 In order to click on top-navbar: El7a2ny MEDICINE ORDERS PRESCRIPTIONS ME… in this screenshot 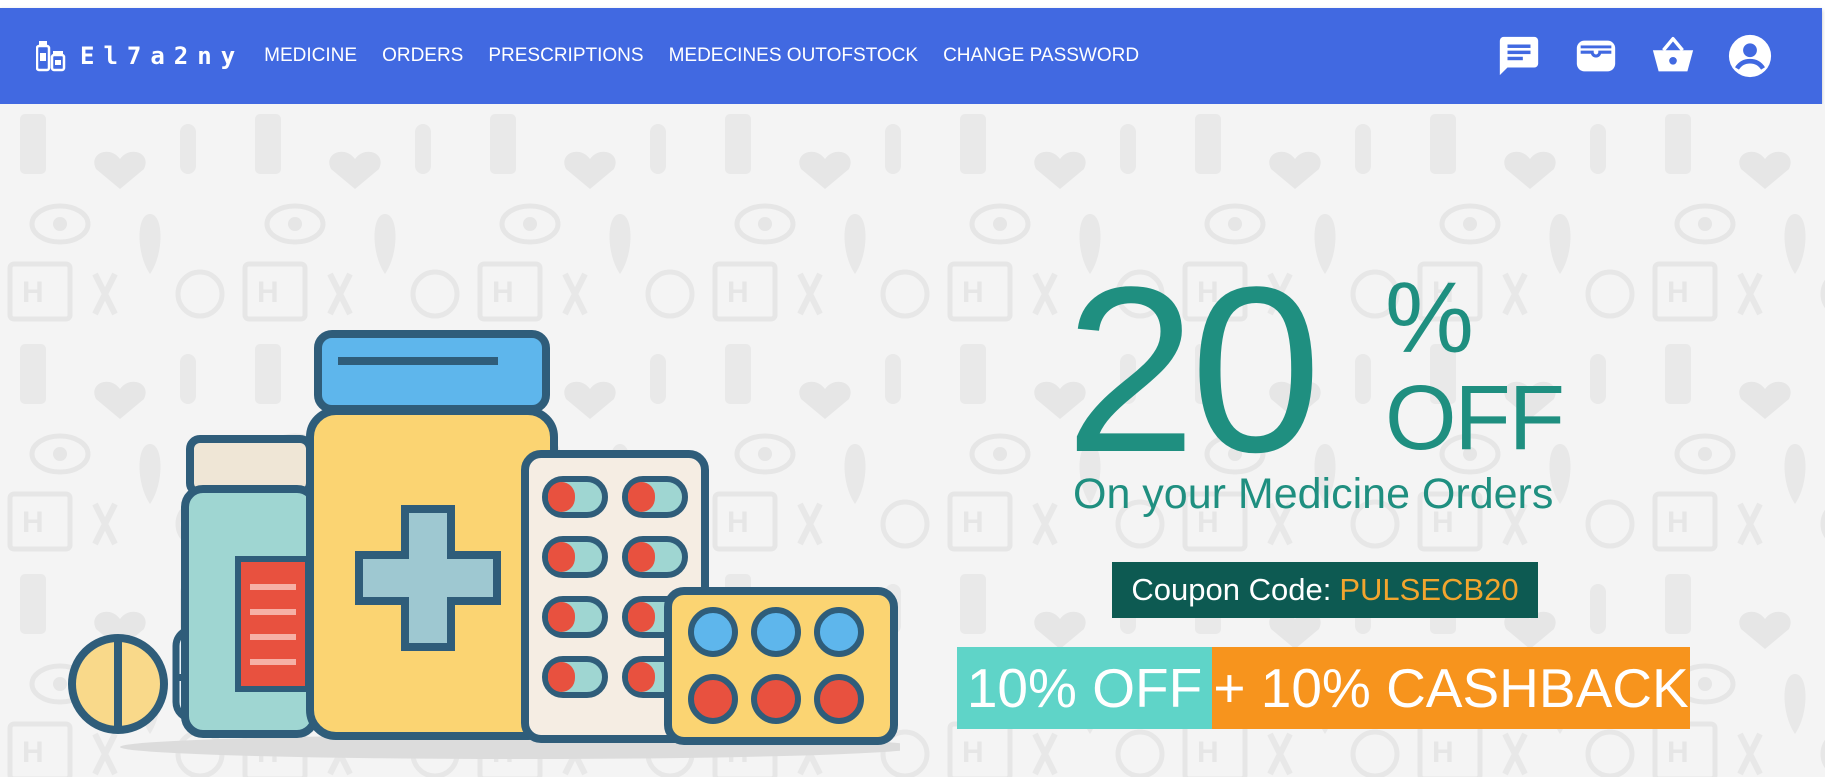, I will do `click(911, 56)`.